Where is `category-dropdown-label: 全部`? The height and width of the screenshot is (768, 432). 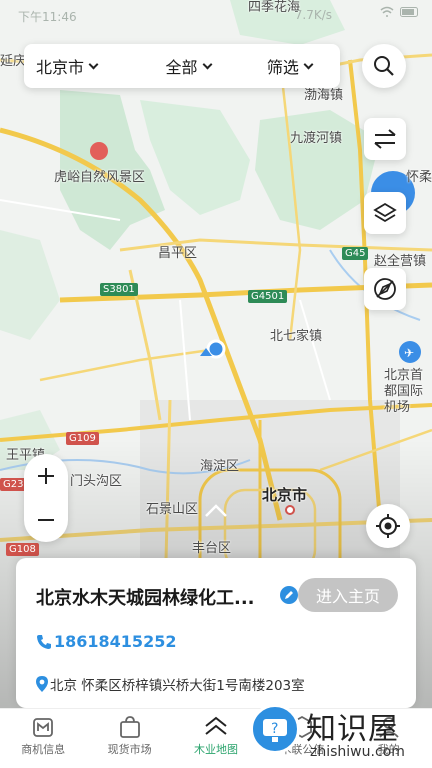
category-dropdown-label: 全部 is located at coordinates (181, 67).